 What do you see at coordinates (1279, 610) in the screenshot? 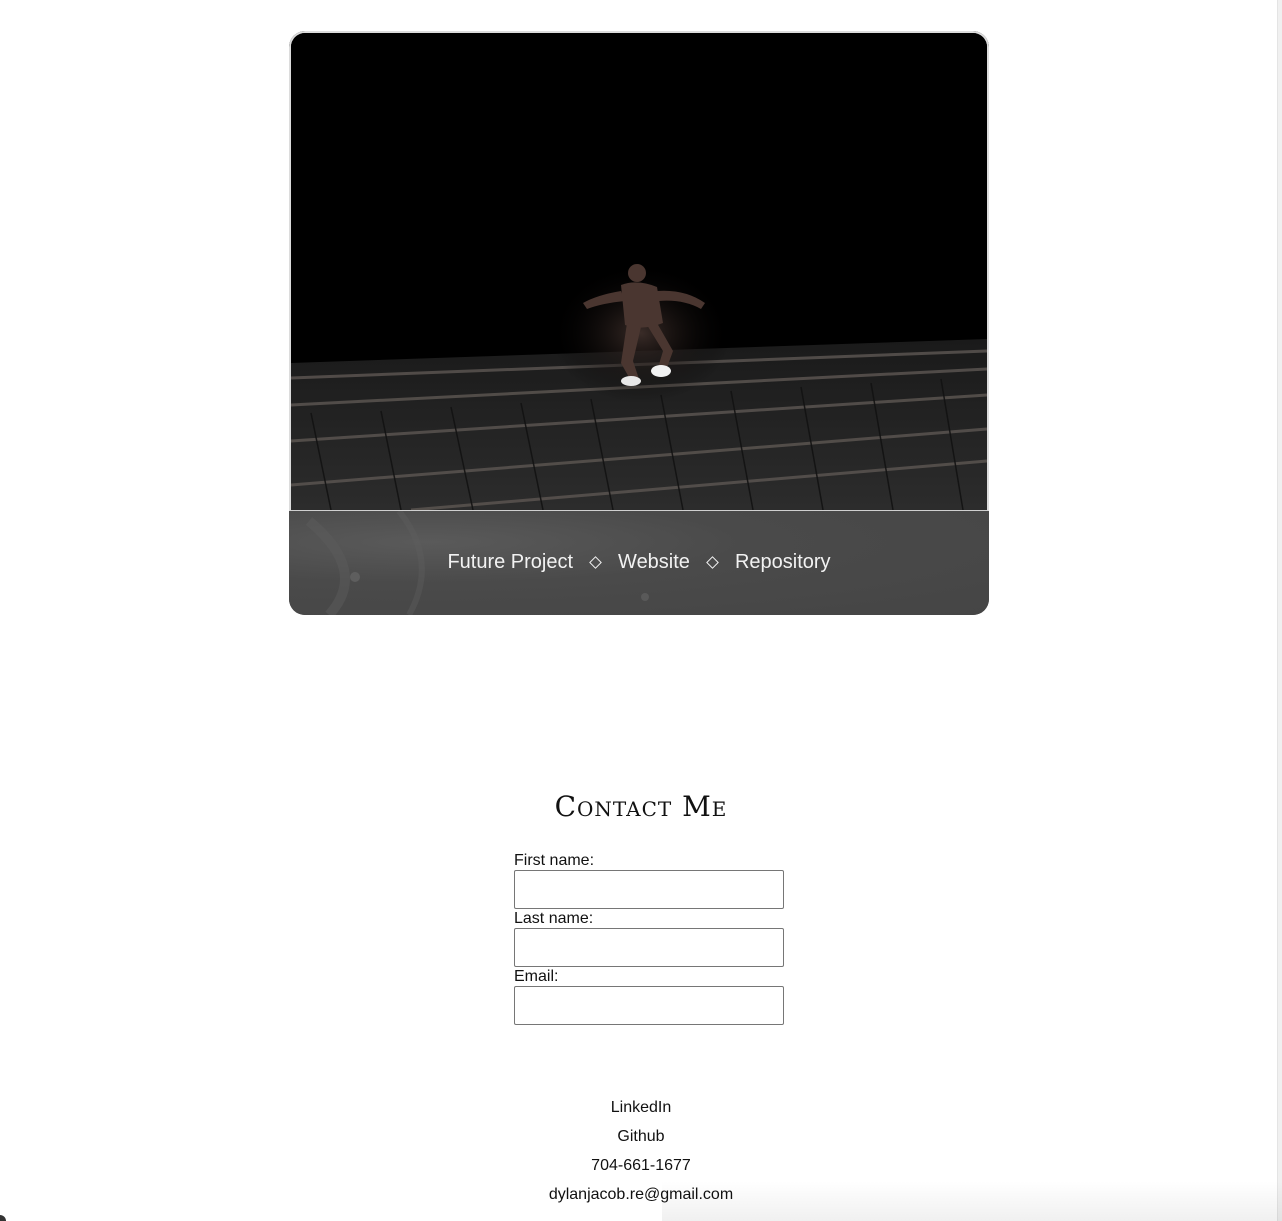
I see `scrollbar` at bounding box center [1279, 610].